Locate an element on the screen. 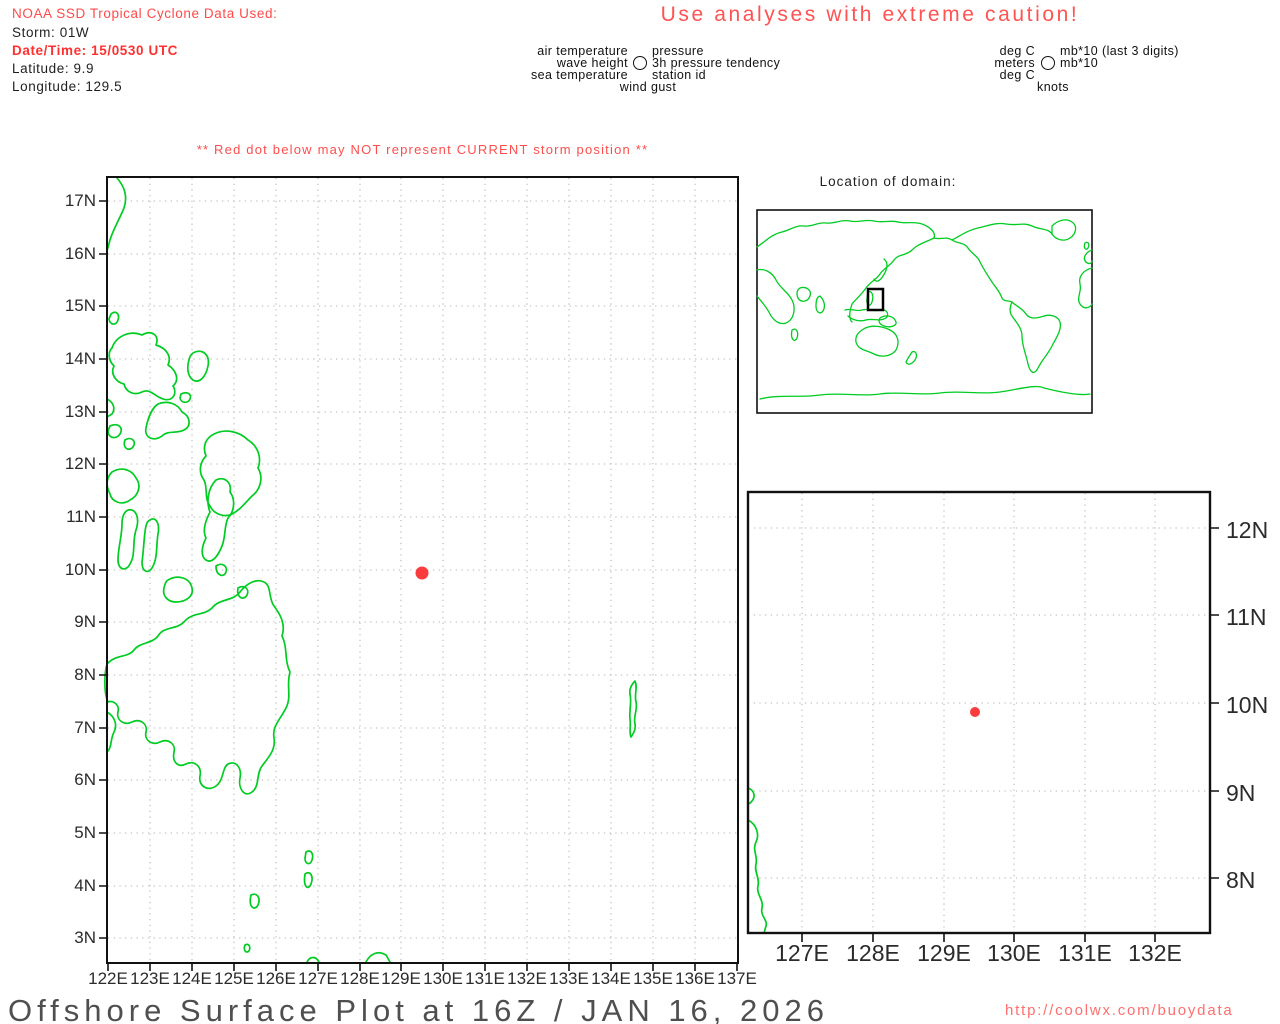  world-inset-border is located at coordinates (924, 311).